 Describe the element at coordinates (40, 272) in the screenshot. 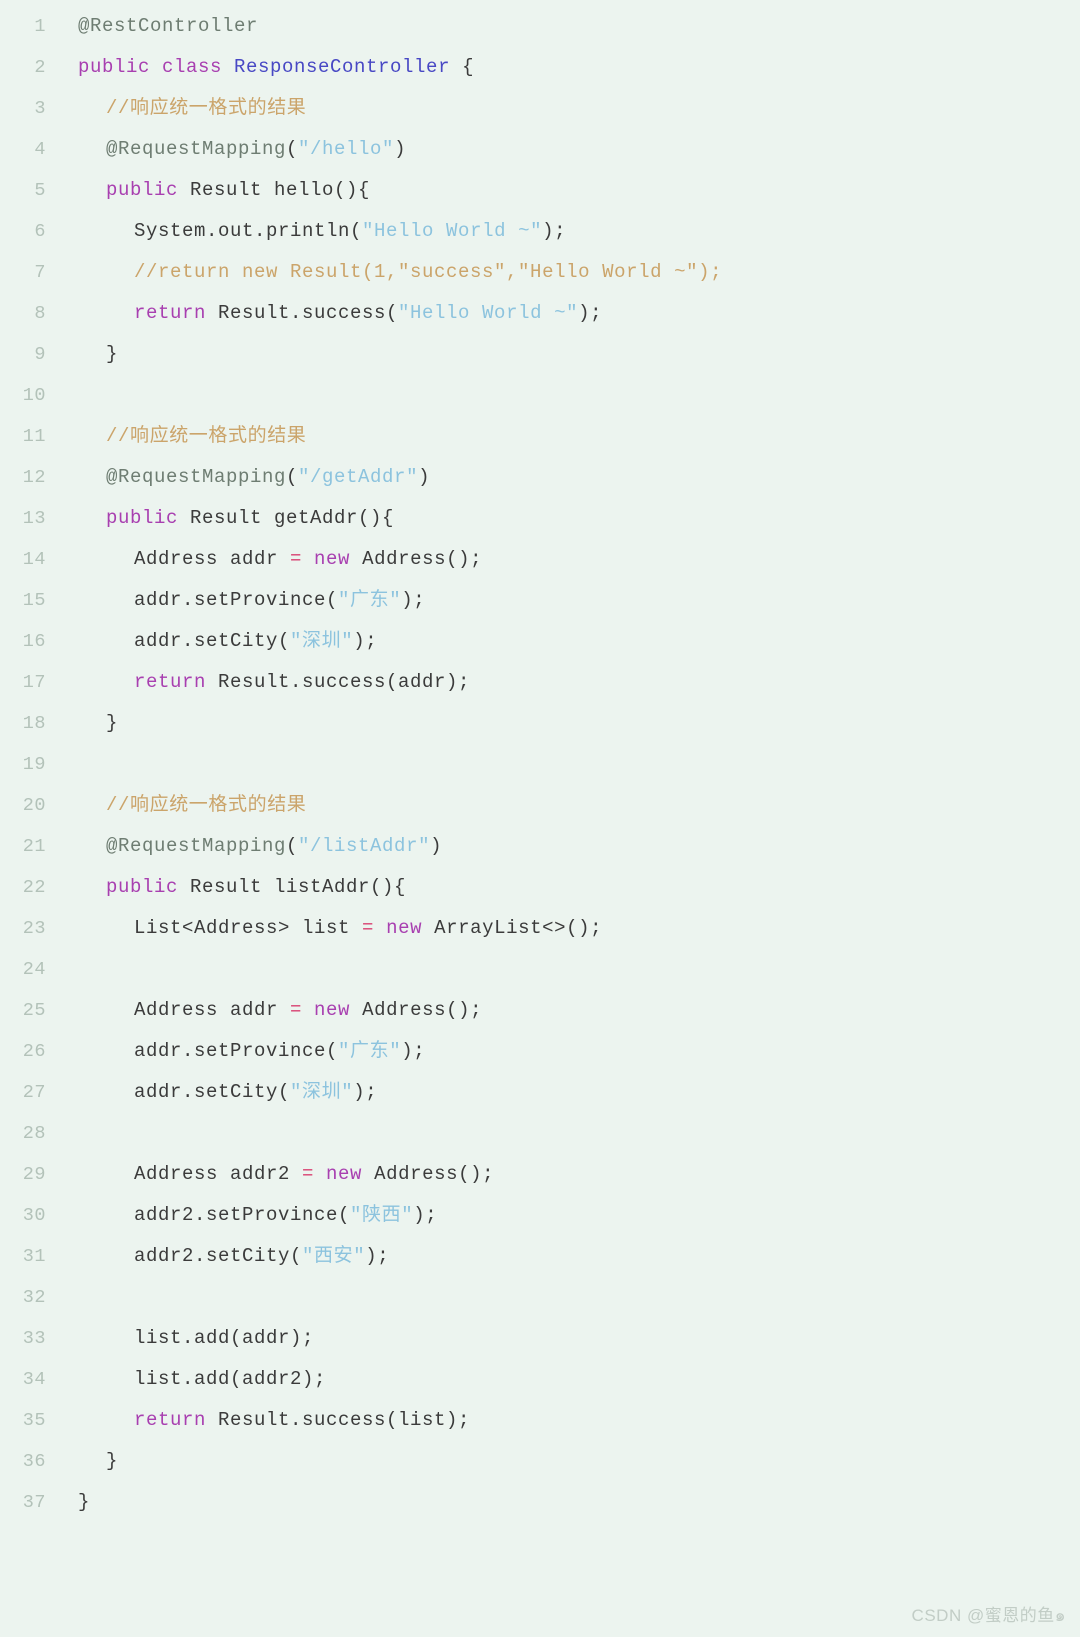

I see `line-number: 7` at that location.